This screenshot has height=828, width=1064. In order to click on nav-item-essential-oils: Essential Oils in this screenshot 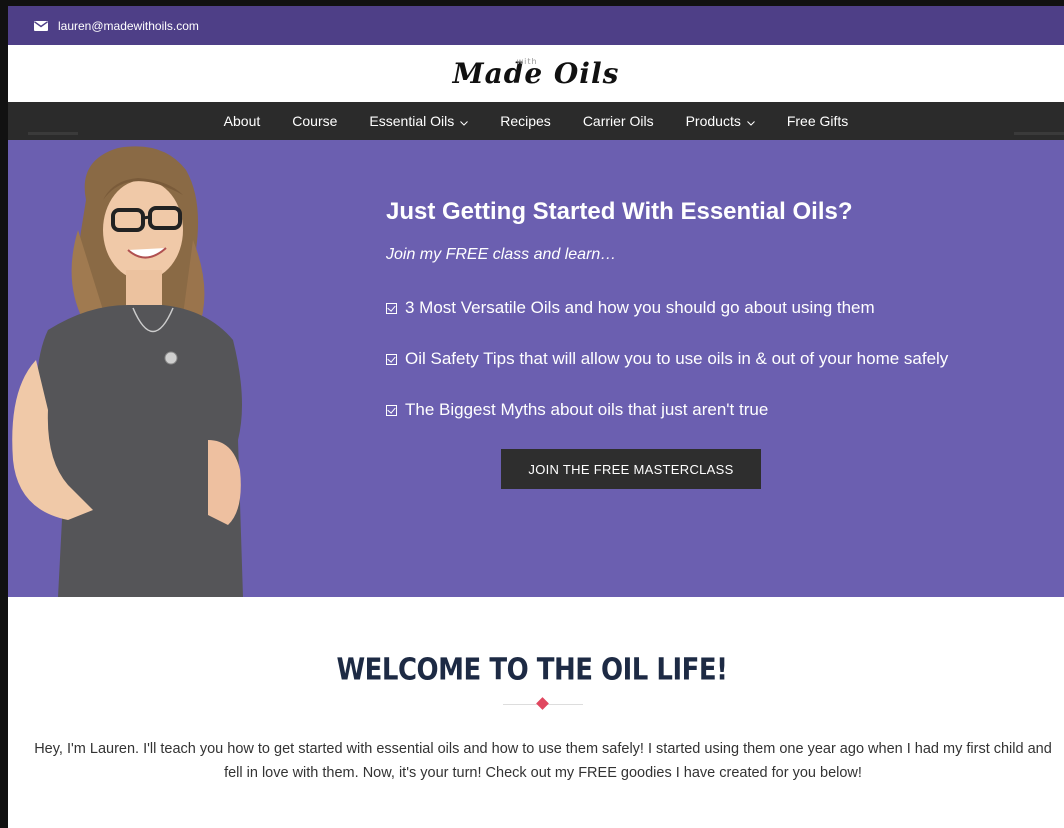, I will do `click(419, 121)`.